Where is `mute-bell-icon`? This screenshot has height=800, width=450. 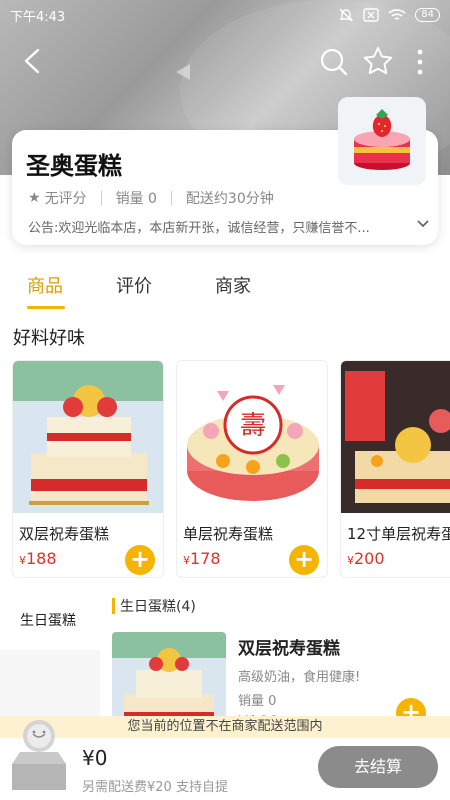 mute-bell-icon is located at coordinates (346, 15).